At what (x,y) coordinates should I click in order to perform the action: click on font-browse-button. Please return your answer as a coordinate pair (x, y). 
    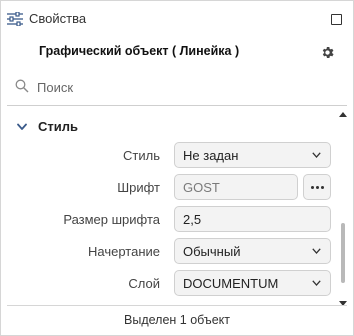
    Looking at the image, I should click on (317, 187).